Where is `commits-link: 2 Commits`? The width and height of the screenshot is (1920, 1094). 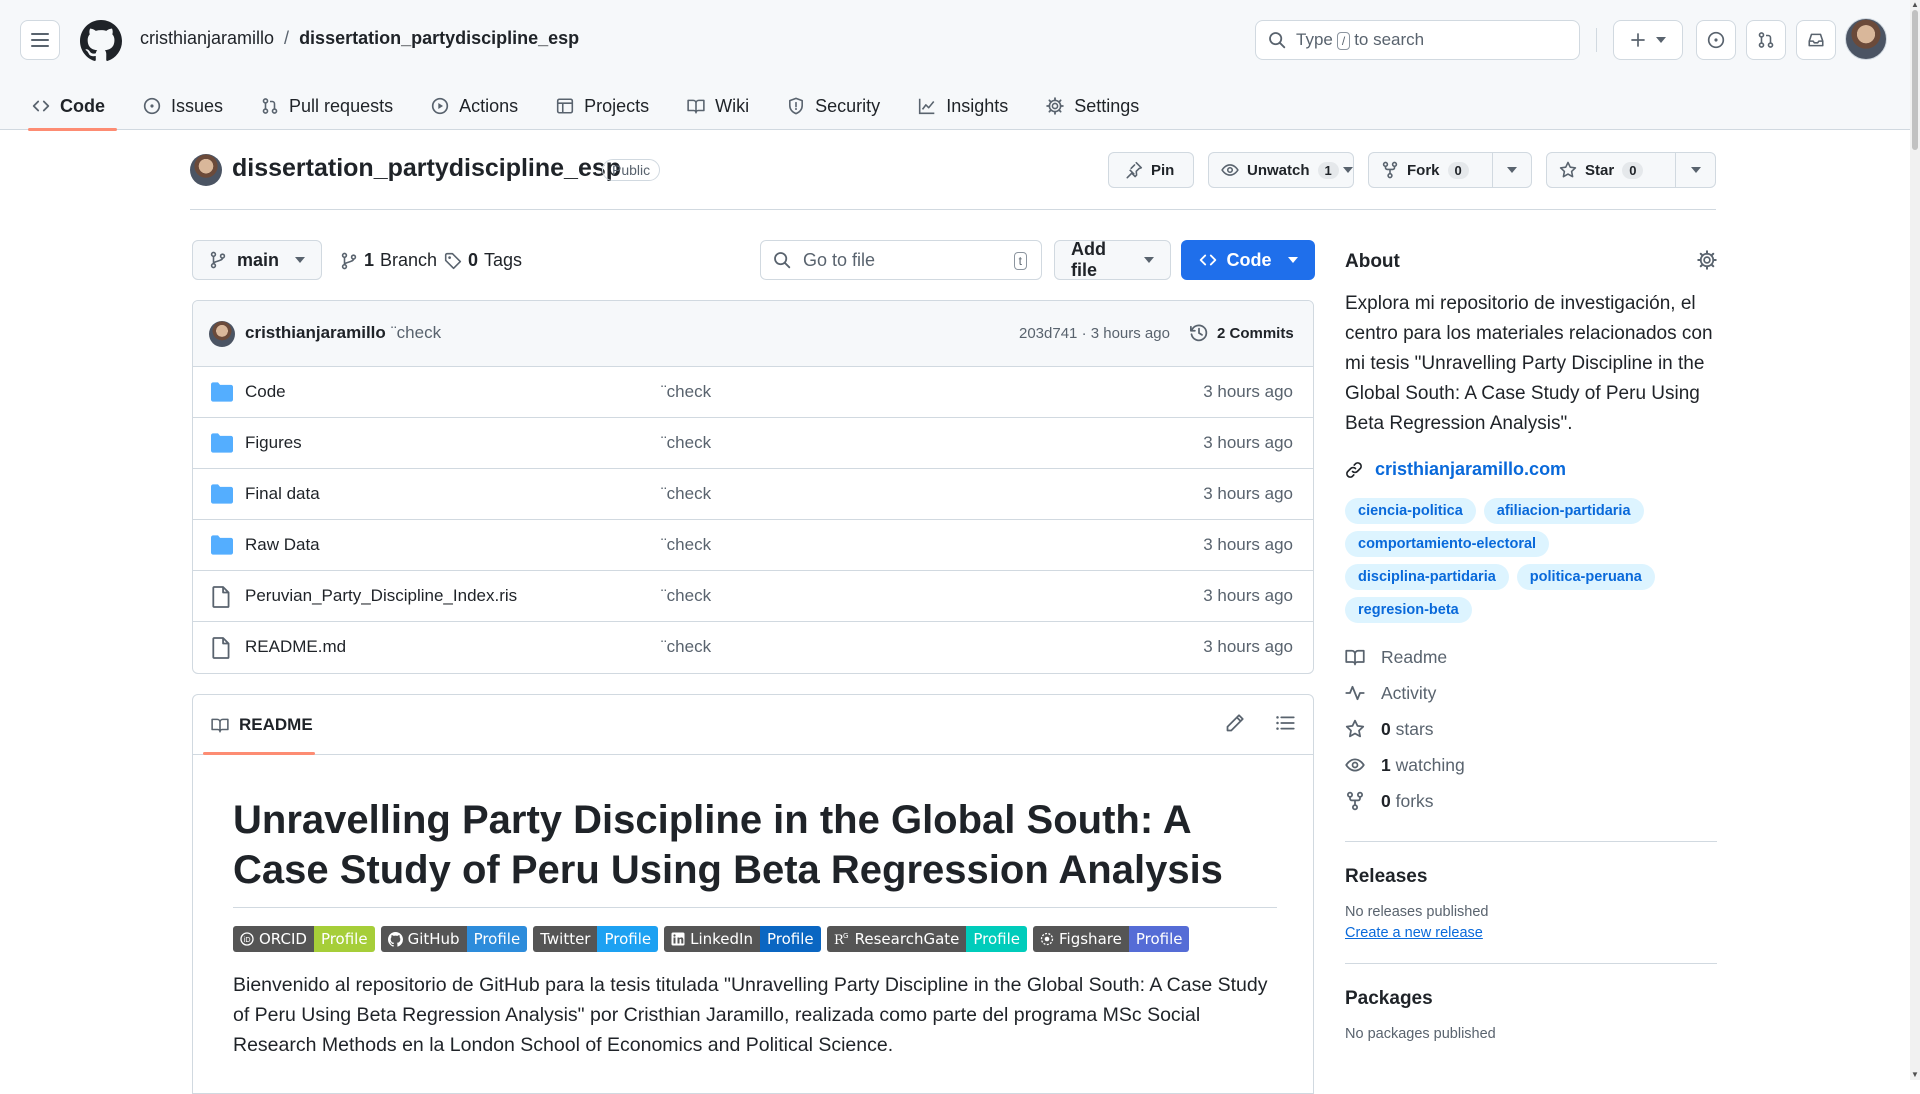 commits-link: 2 Commits is located at coordinates (1241, 333).